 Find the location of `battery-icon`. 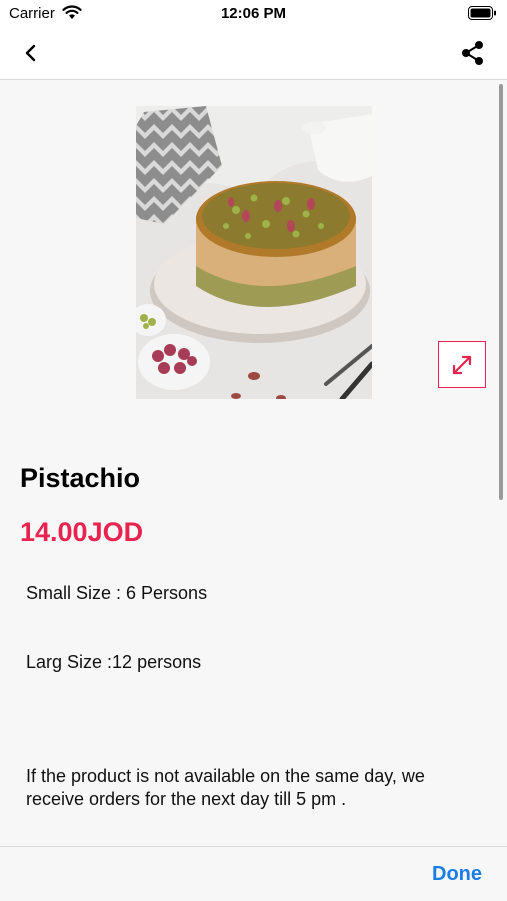

battery-icon is located at coordinates (482, 15).